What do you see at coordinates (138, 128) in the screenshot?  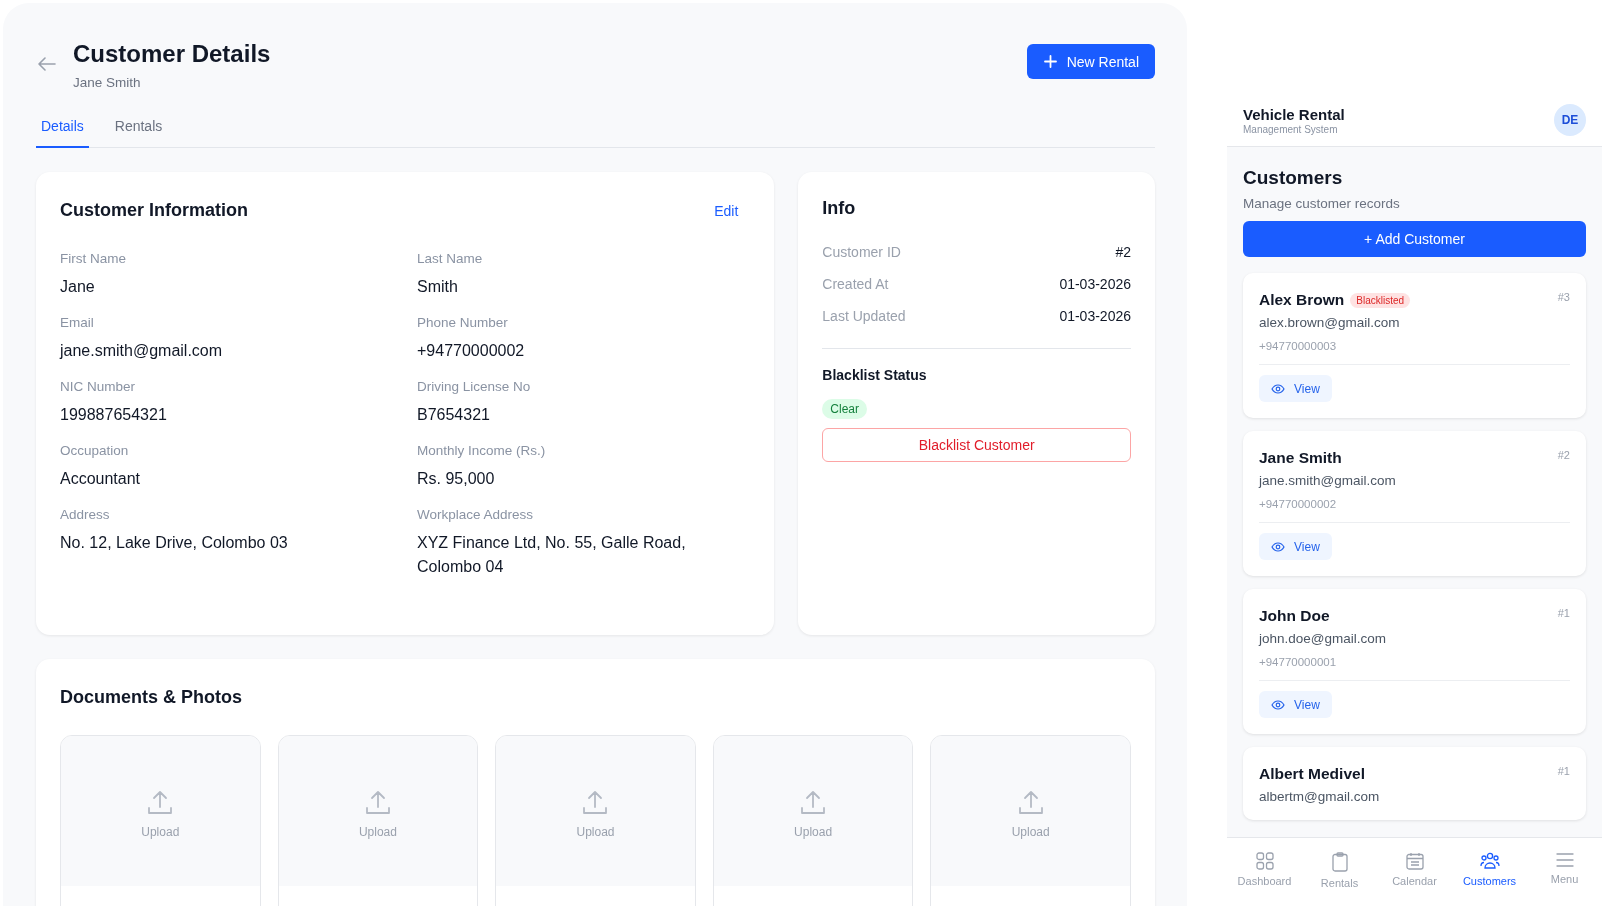 I see `tab: Rentals` at bounding box center [138, 128].